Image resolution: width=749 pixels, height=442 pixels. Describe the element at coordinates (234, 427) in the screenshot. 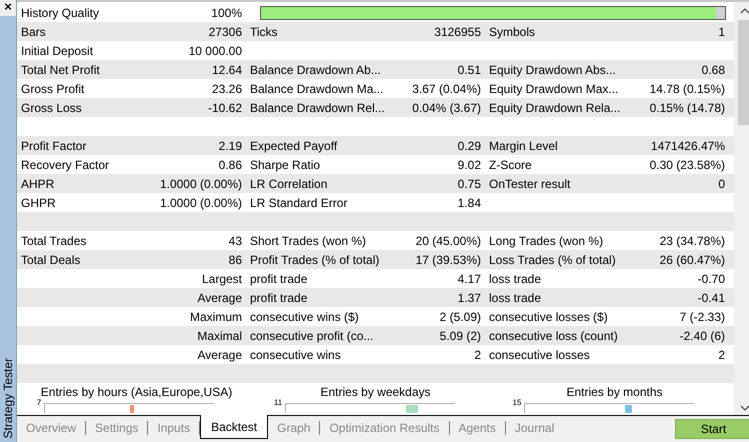

I see `tab: Backtest` at that location.